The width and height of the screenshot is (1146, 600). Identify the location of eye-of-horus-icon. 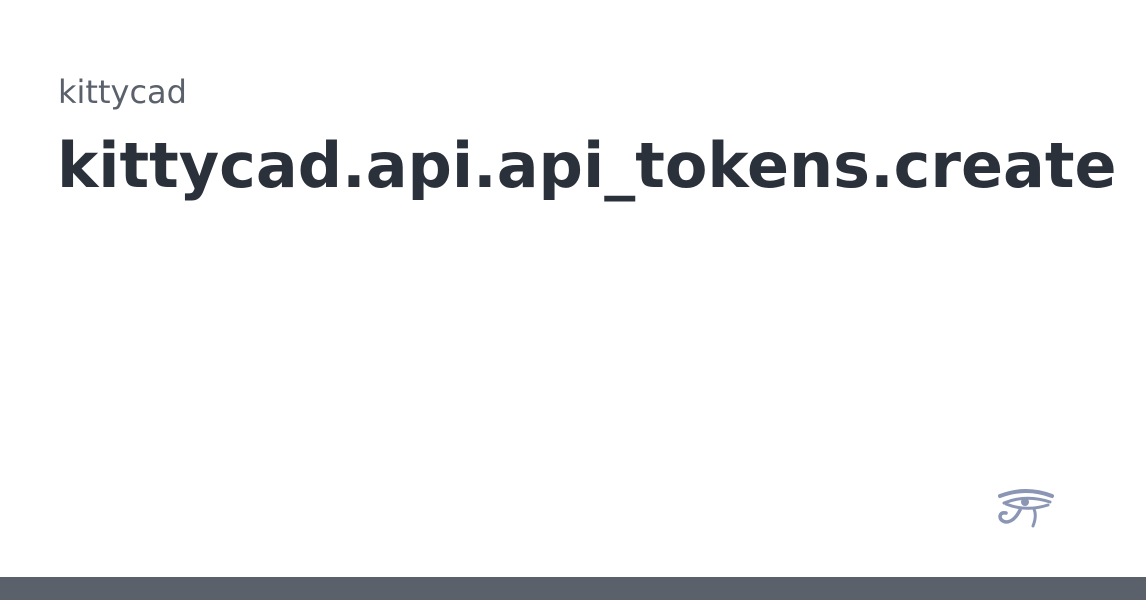
(1026, 508).